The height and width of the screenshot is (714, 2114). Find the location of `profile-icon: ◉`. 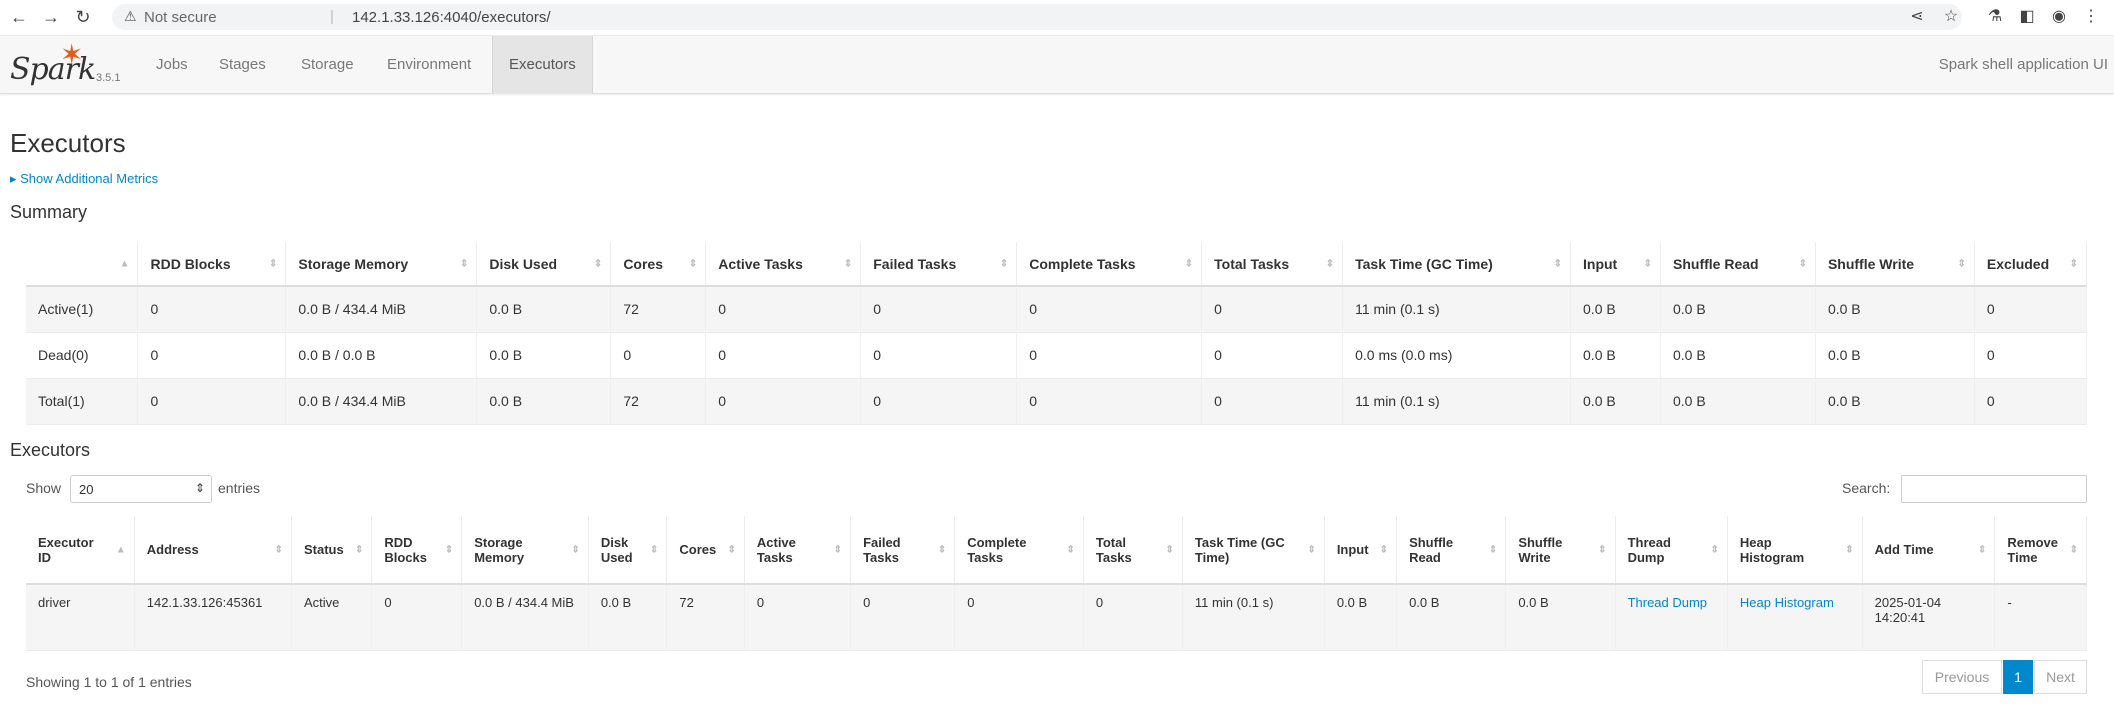

profile-icon: ◉ is located at coordinates (2059, 17).